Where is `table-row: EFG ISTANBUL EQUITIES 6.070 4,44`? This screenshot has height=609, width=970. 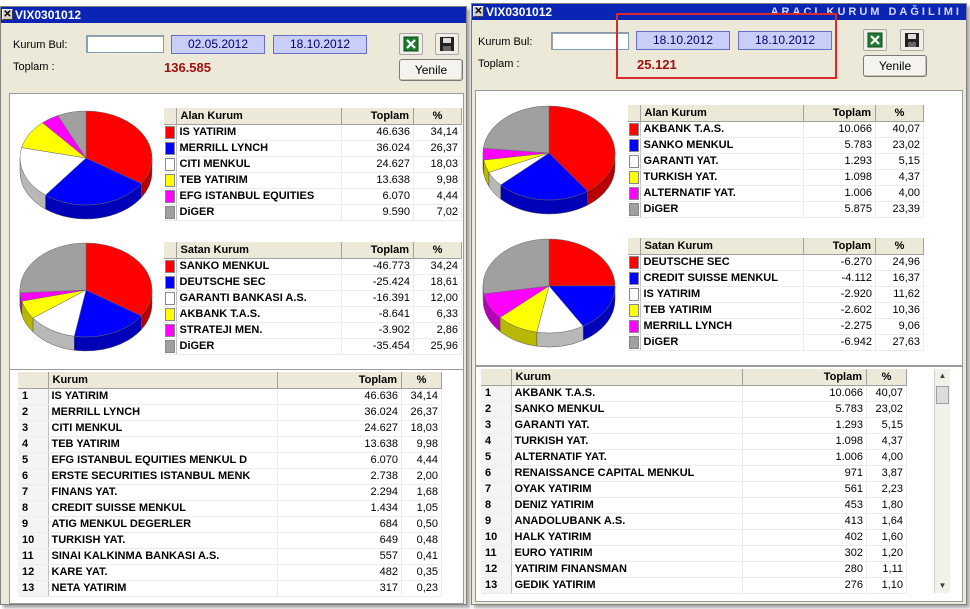 table-row: EFG ISTANBUL EQUITIES 6.070 4,44 is located at coordinates (313, 196).